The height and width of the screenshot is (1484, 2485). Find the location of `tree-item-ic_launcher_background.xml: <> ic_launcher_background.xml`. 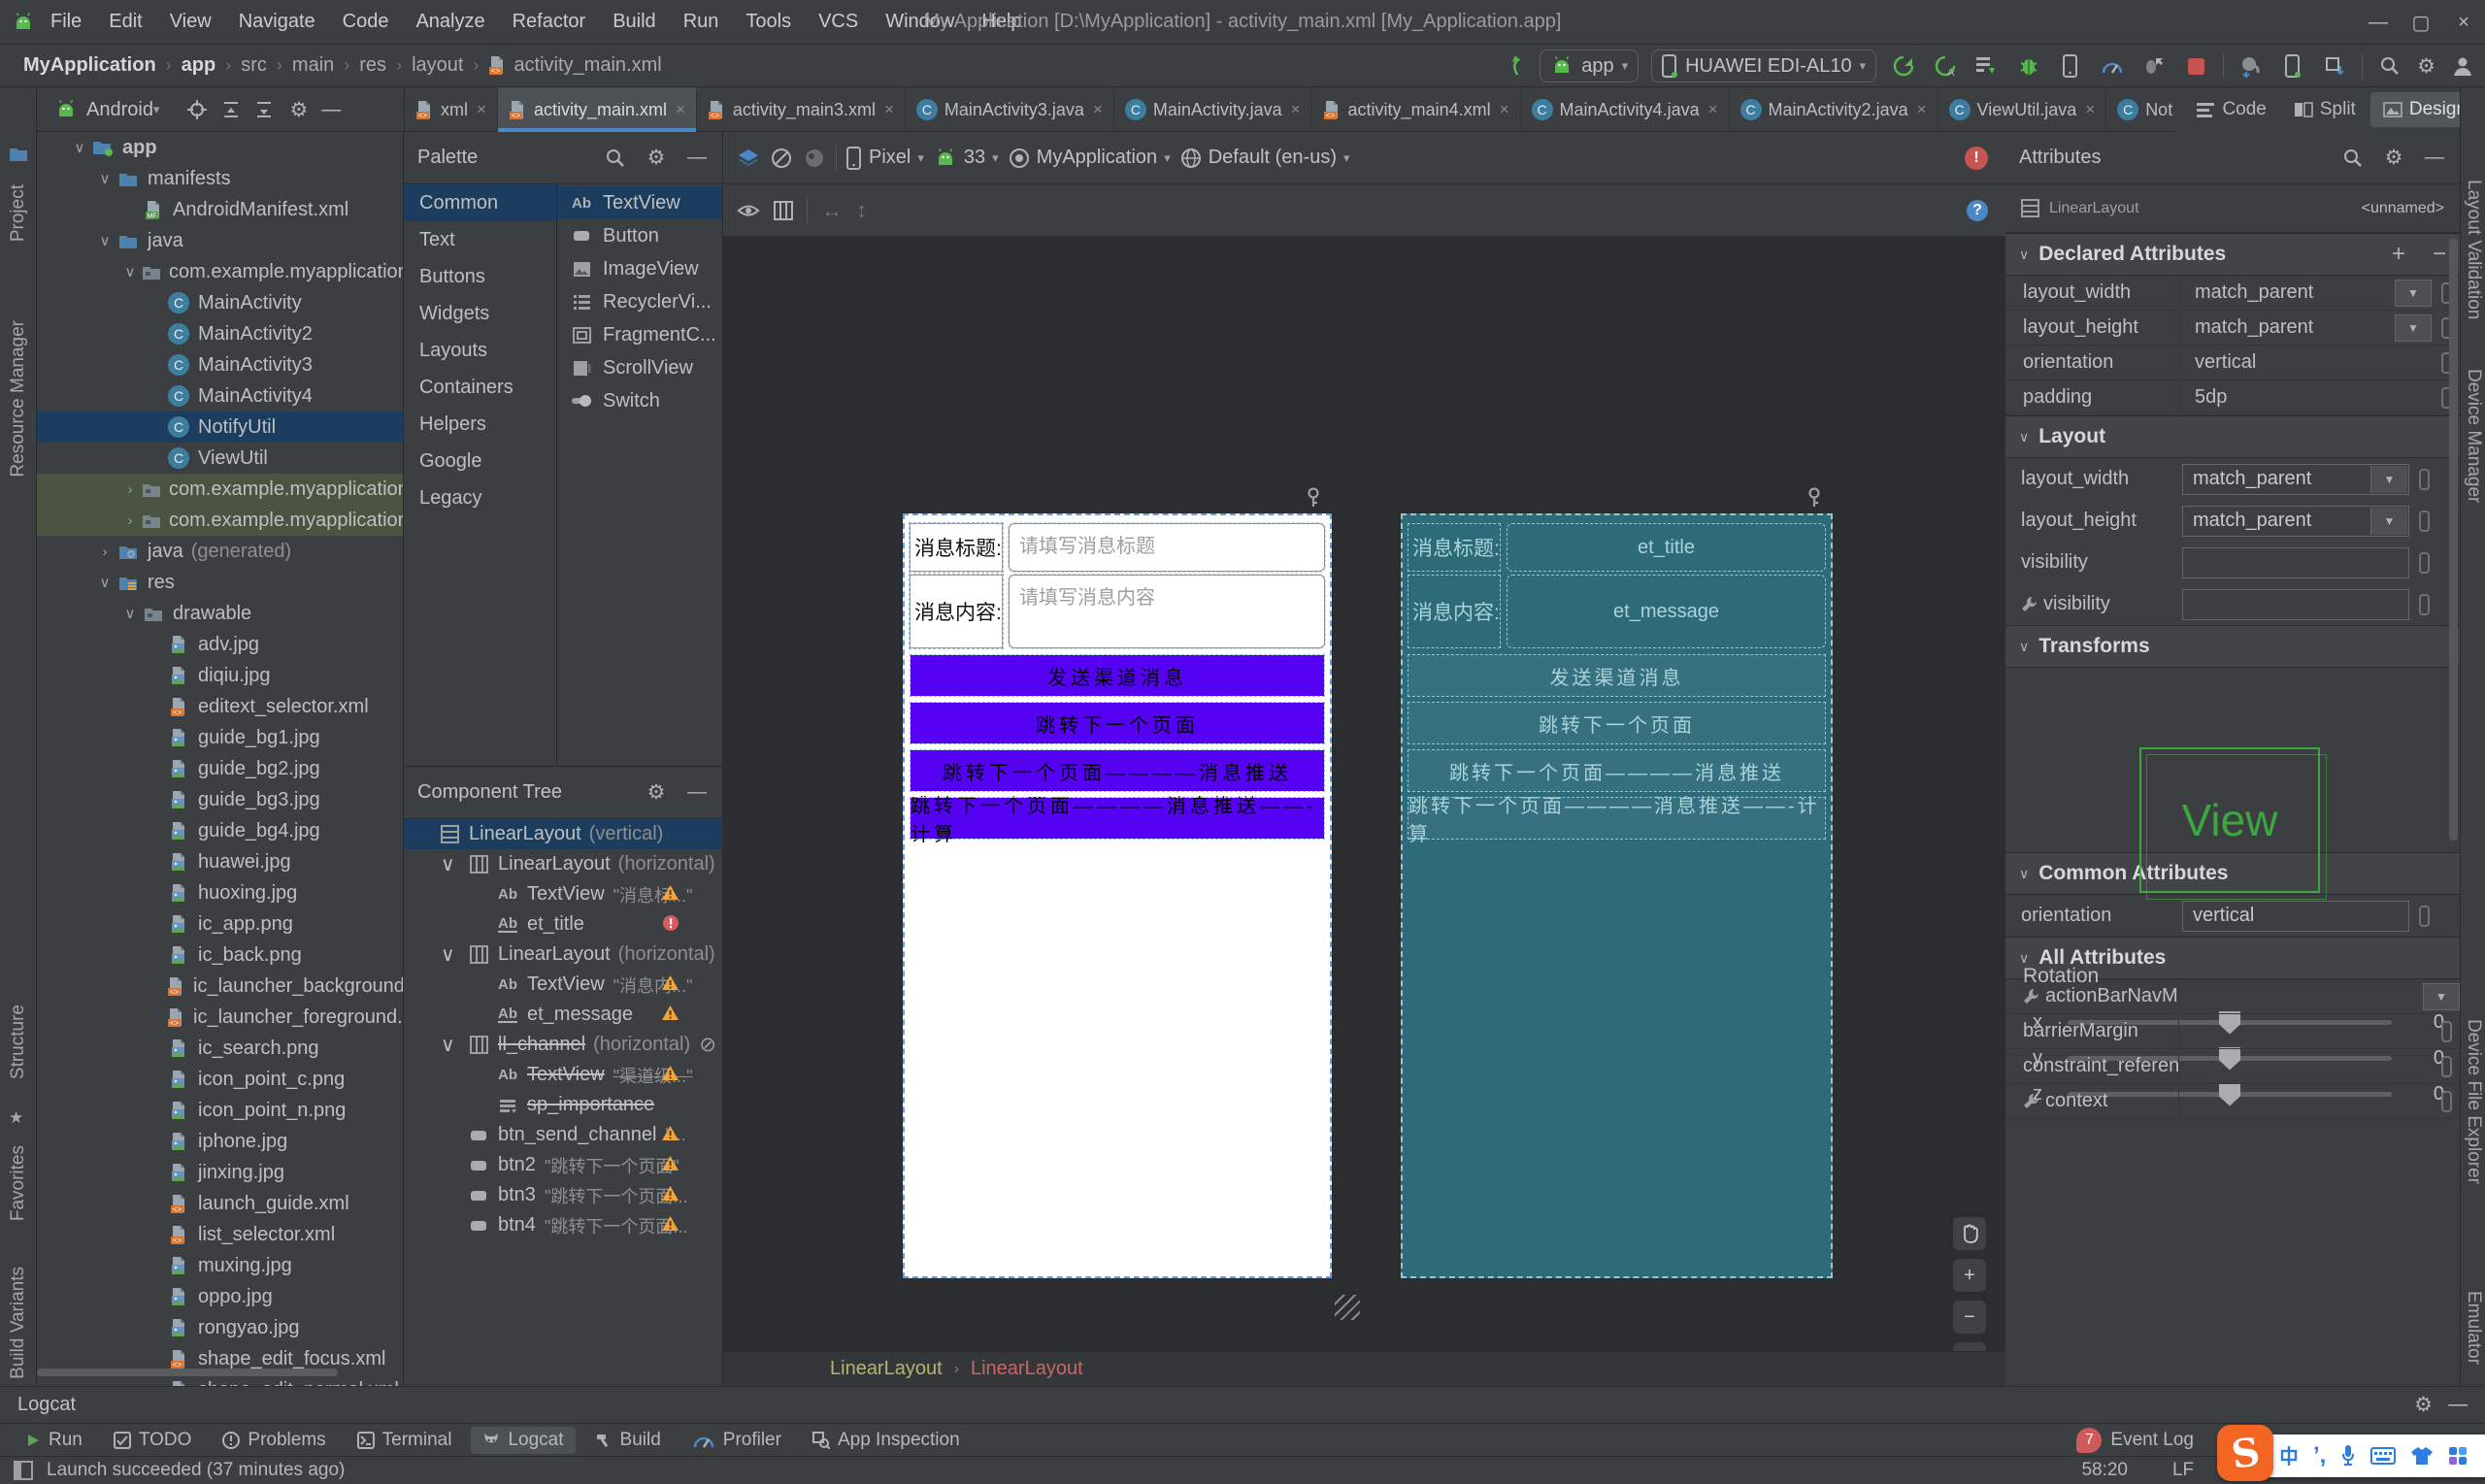

tree-item-ic_launcher_background.xml: <> ic_launcher_background.xml is located at coordinates (220, 986).